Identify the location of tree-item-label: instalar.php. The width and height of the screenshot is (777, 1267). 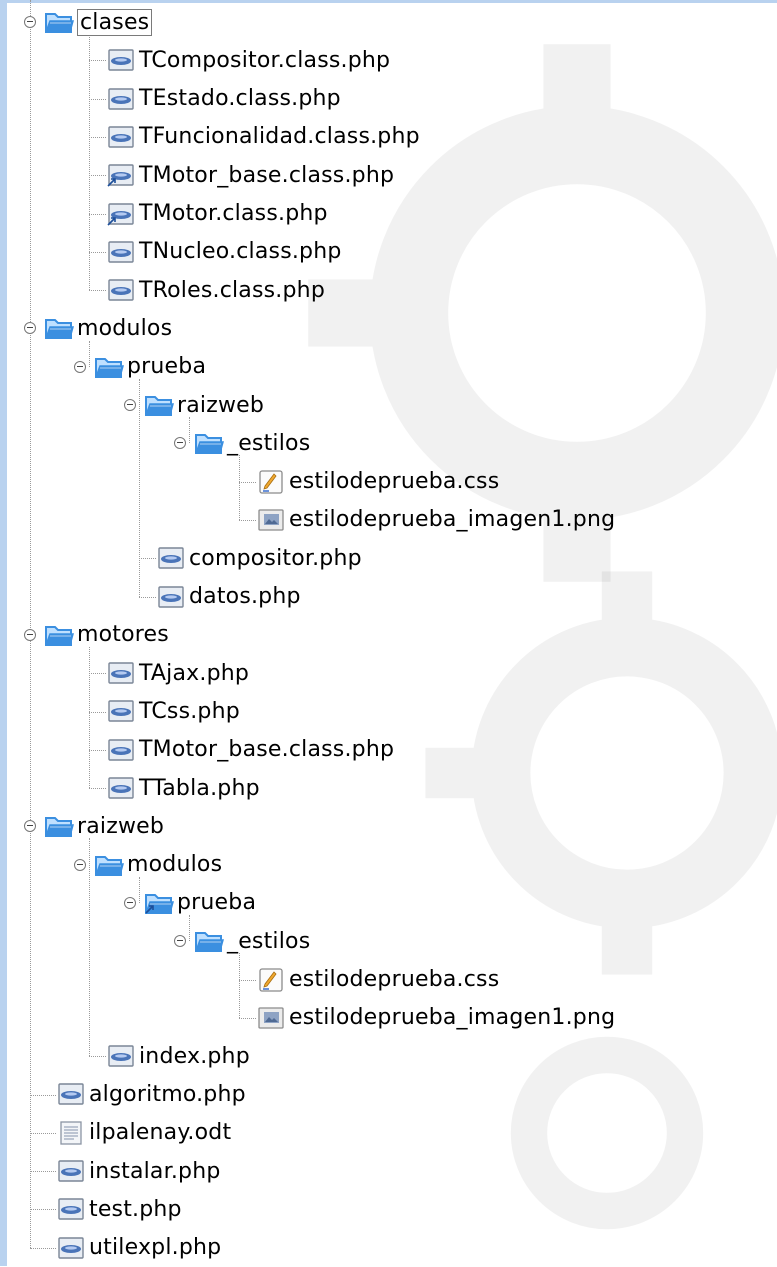
(155, 1171).